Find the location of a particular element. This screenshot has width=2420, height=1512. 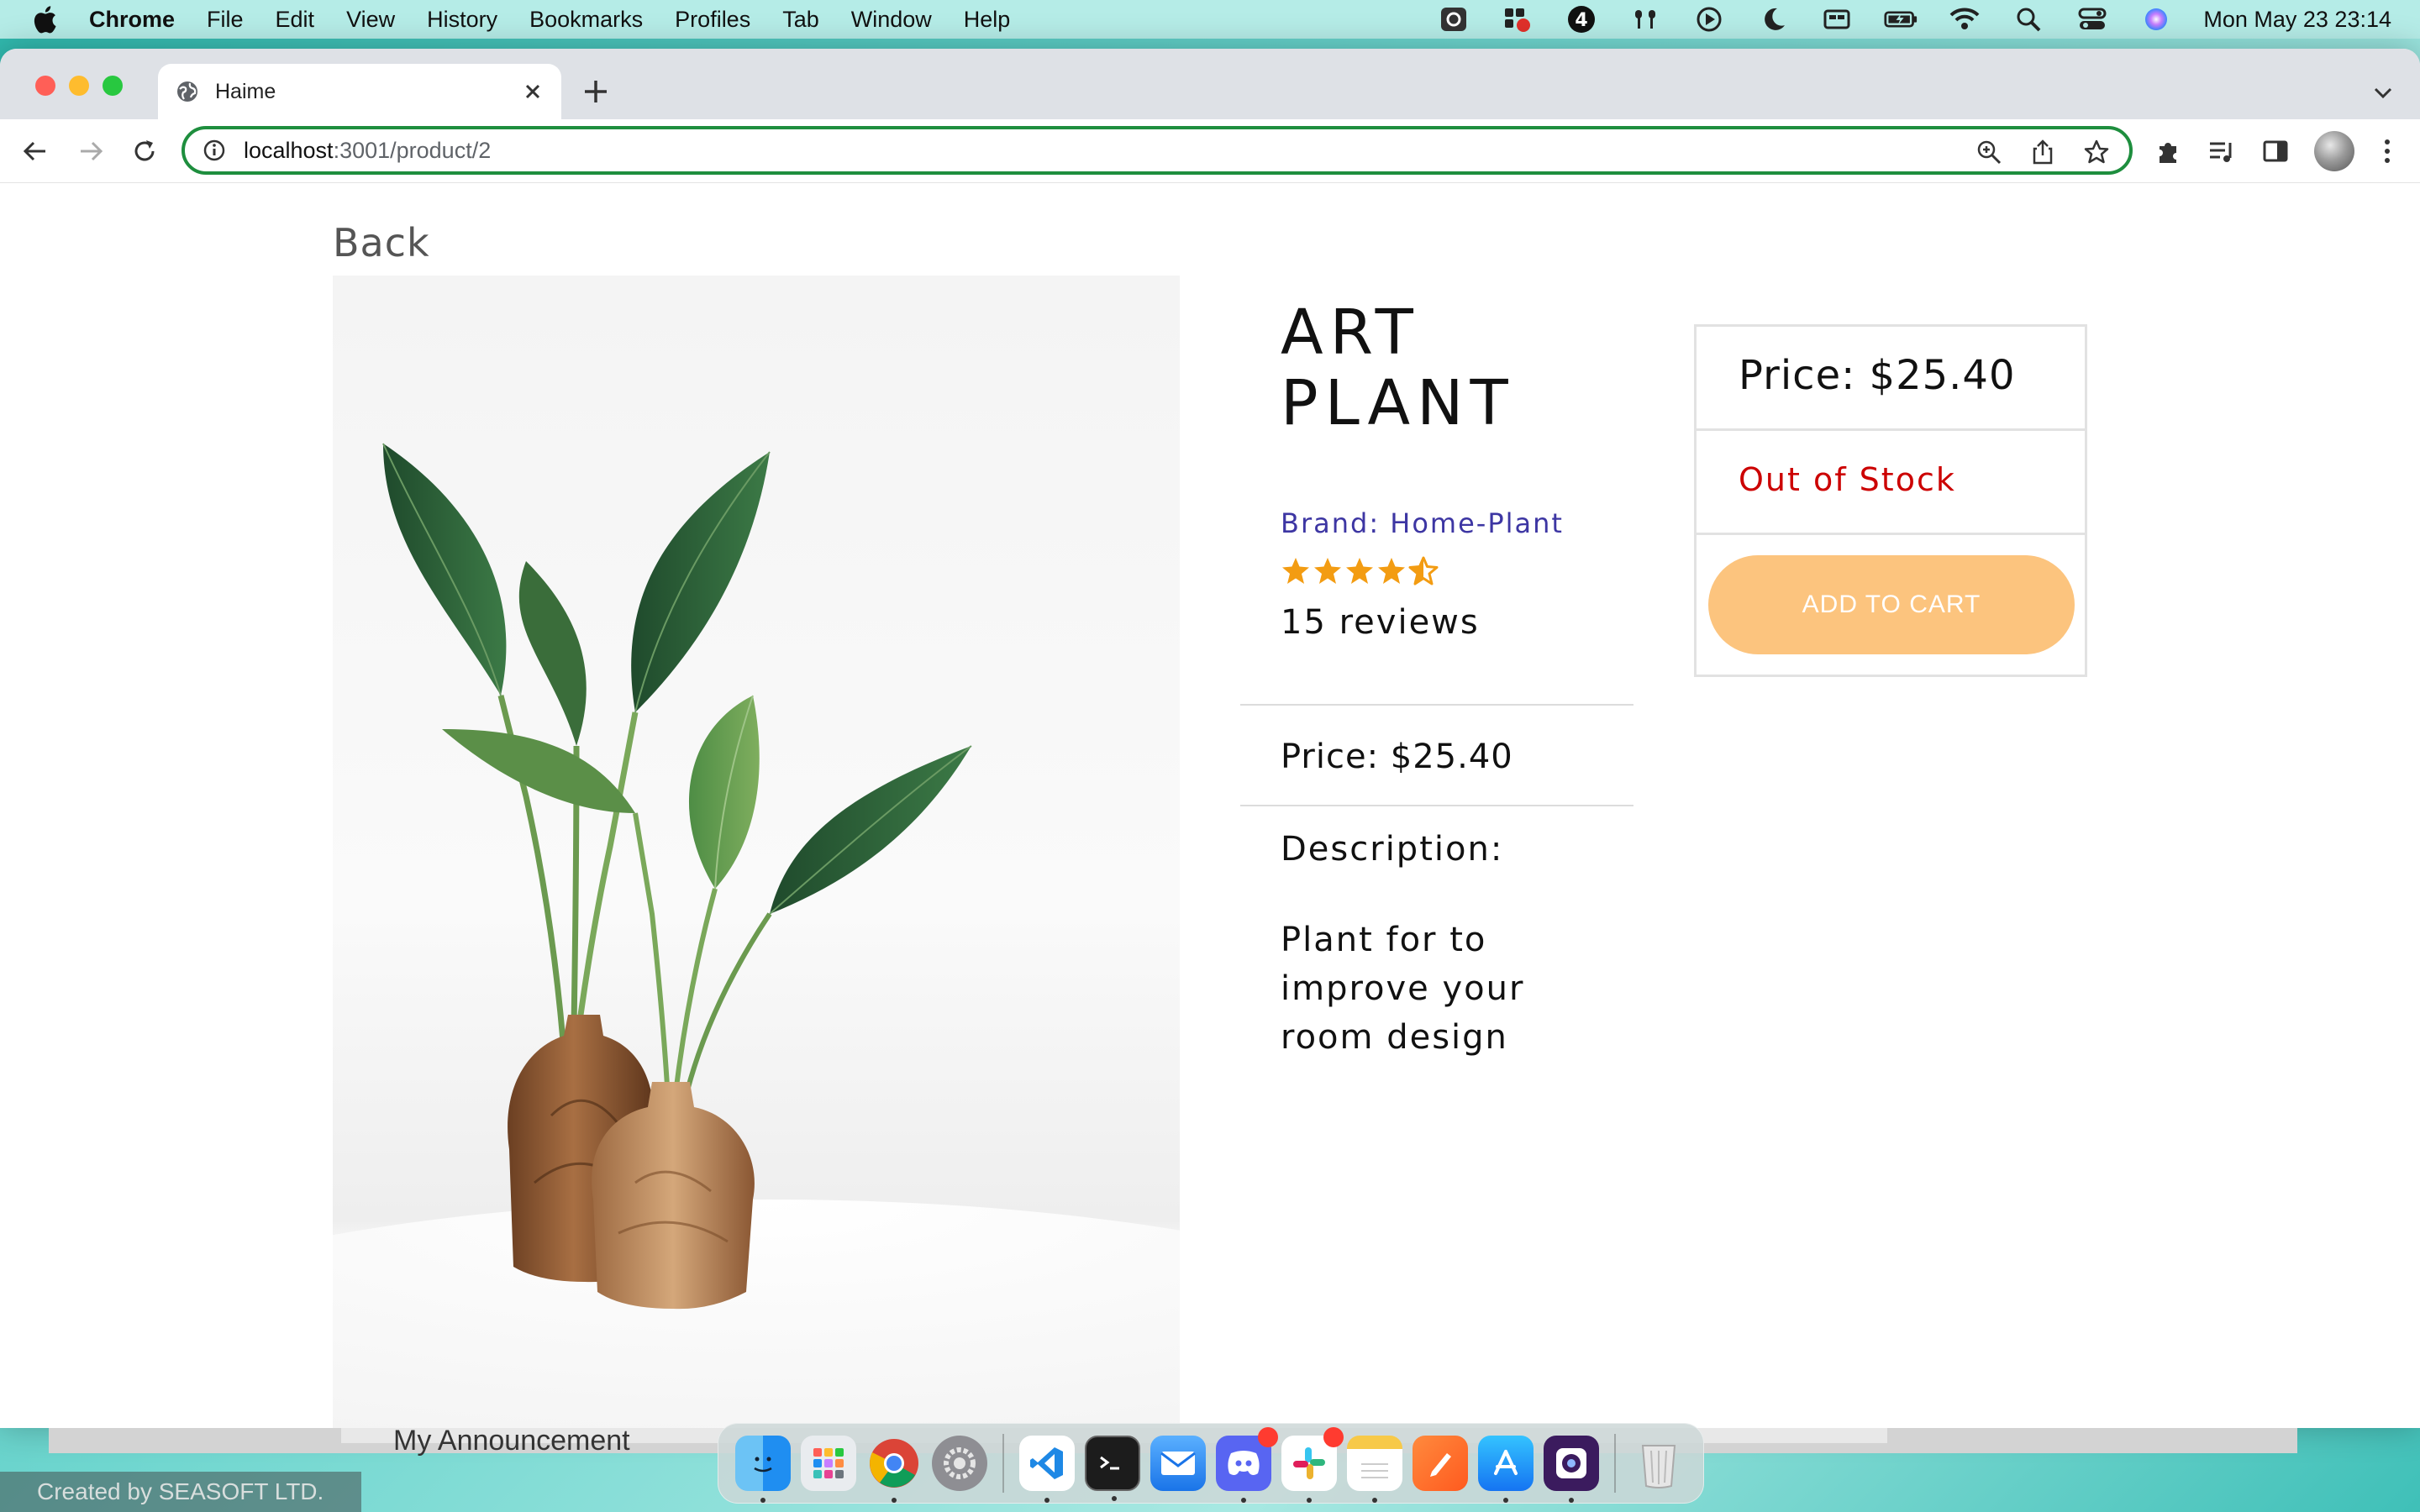

extensions-puzzle-icon is located at coordinates (2168, 151).